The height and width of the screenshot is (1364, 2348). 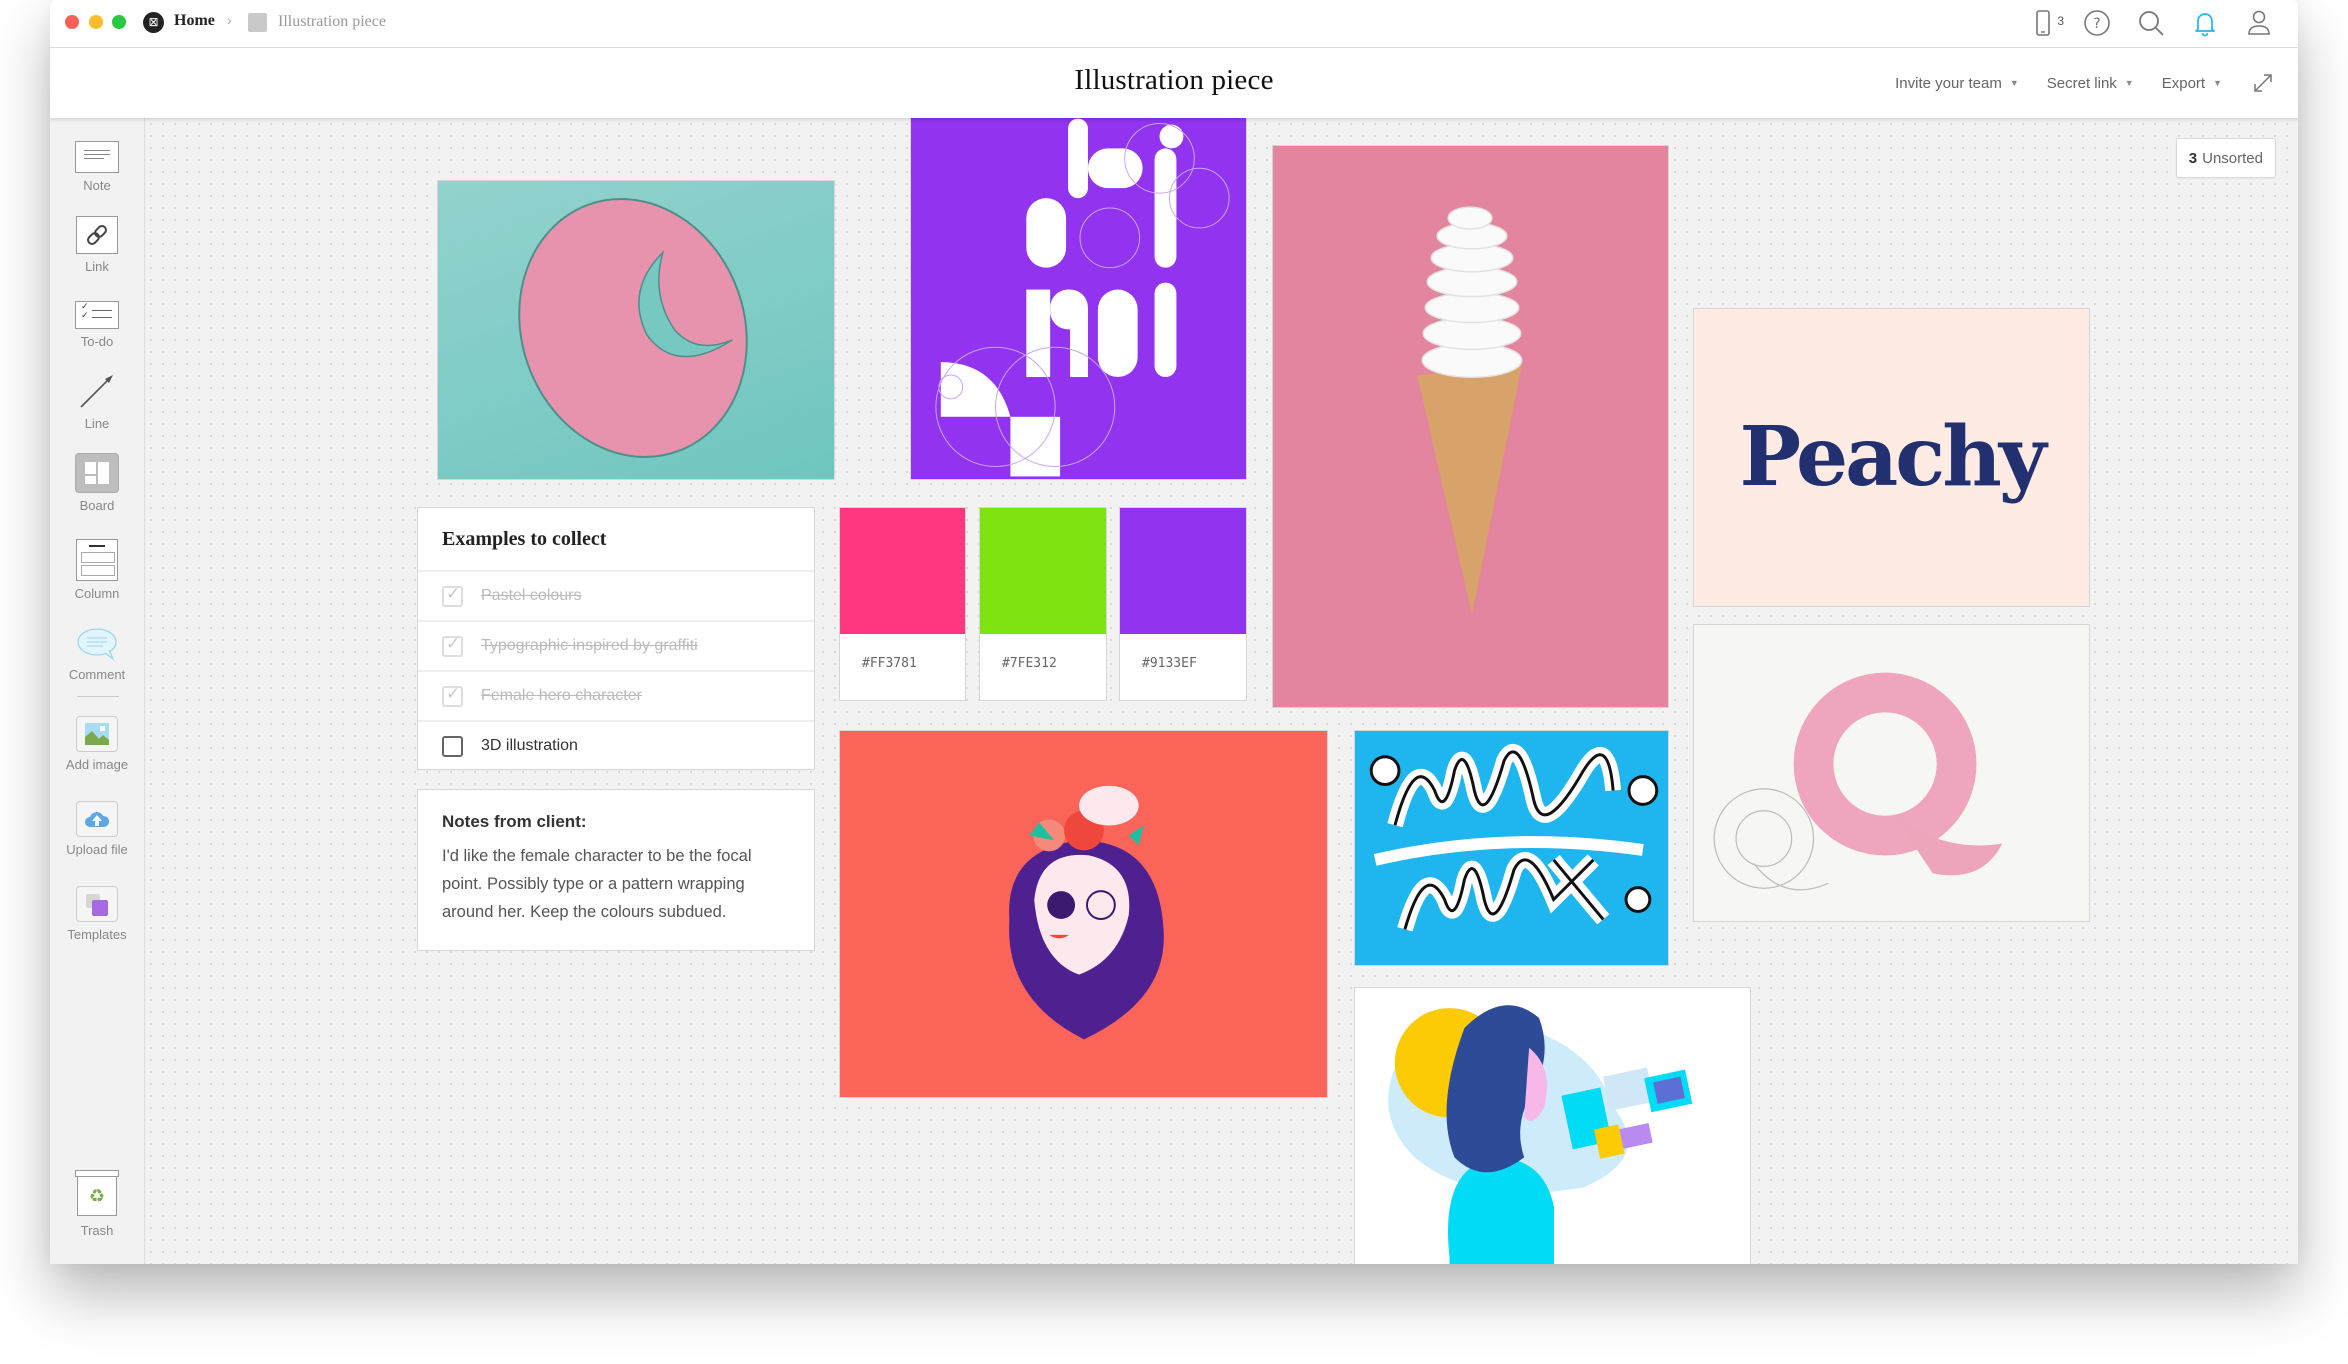 What do you see at coordinates (97, 1230) in the screenshot?
I see `trash-label: Trash` at bounding box center [97, 1230].